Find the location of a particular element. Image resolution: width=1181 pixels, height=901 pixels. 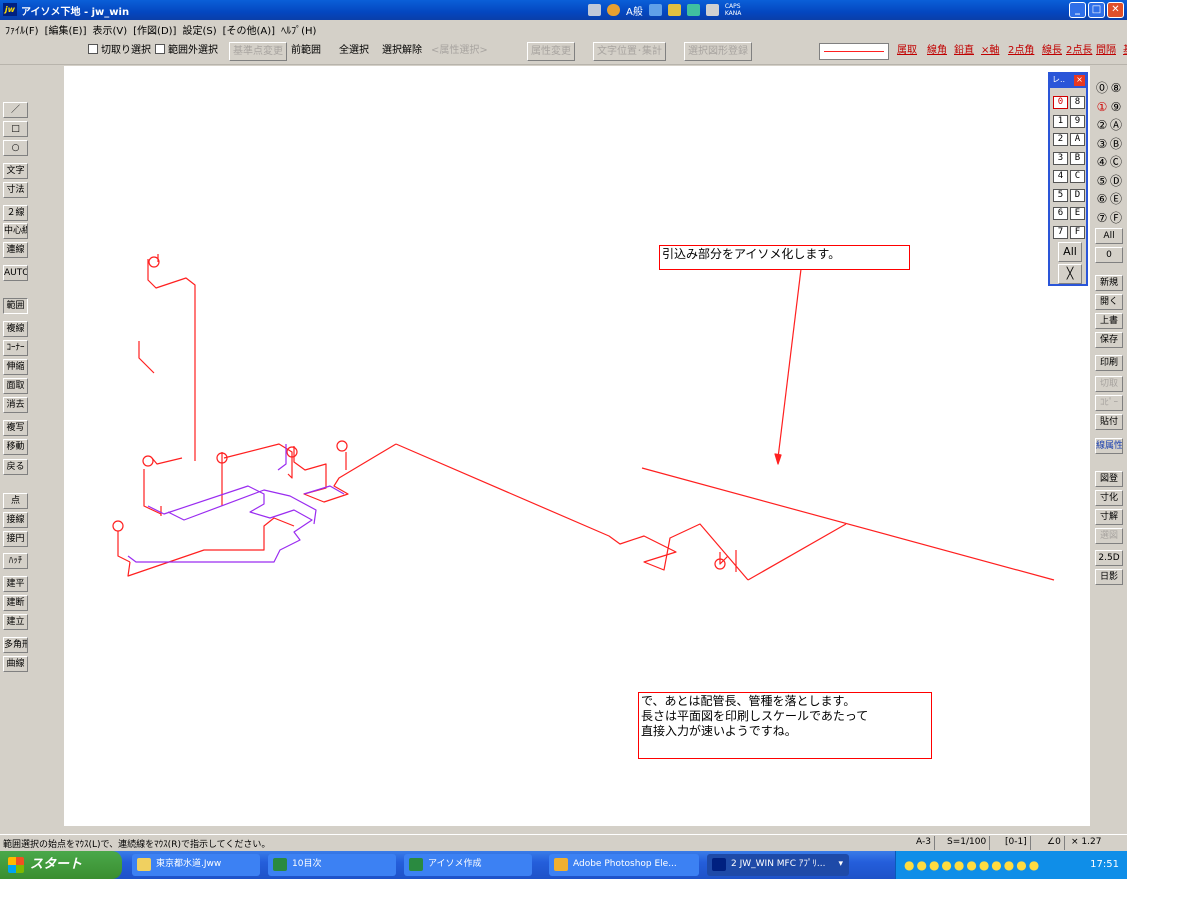

layer-group-button: ⑦ is located at coordinates (1102, 218).